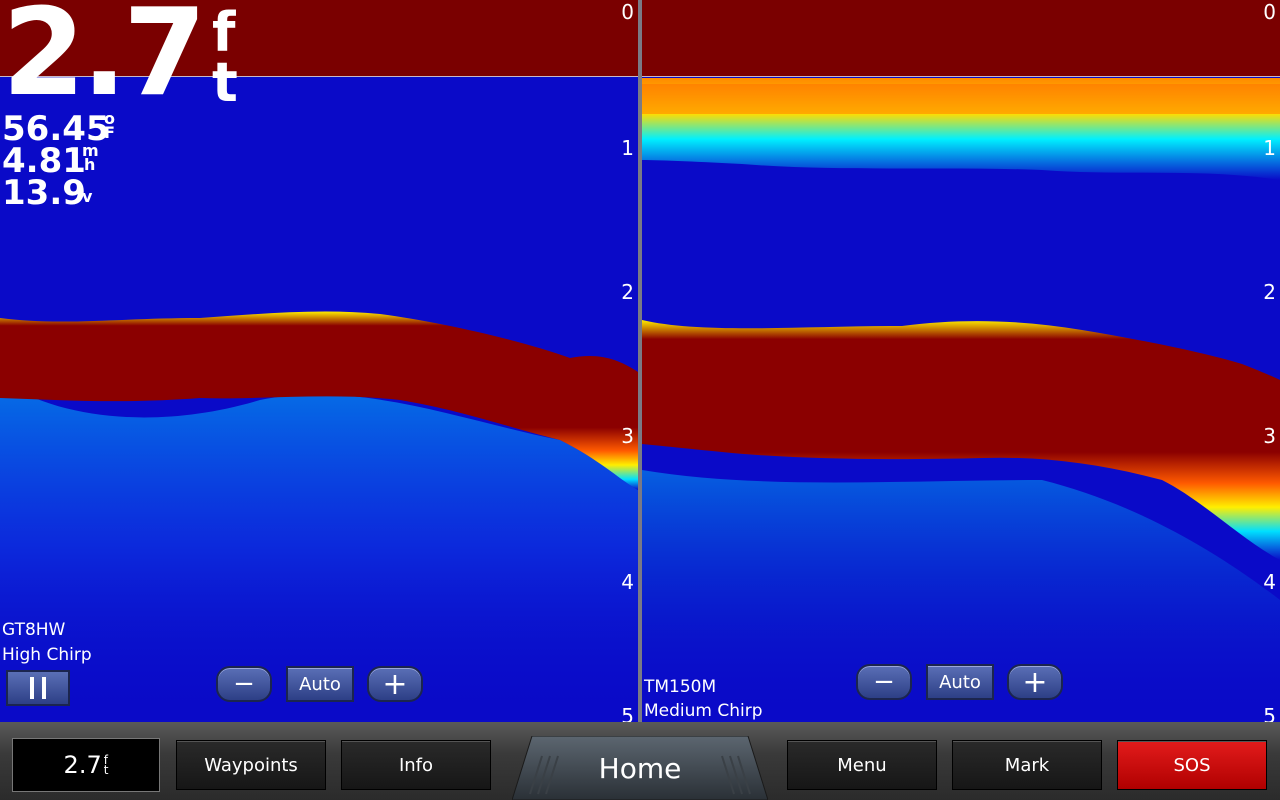 Image resolution: width=1280 pixels, height=800 pixels. What do you see at coordinates (680, 687) in the screenshot?
I see `right-transducer-name: TM150M` at bounding box center [680, 687].